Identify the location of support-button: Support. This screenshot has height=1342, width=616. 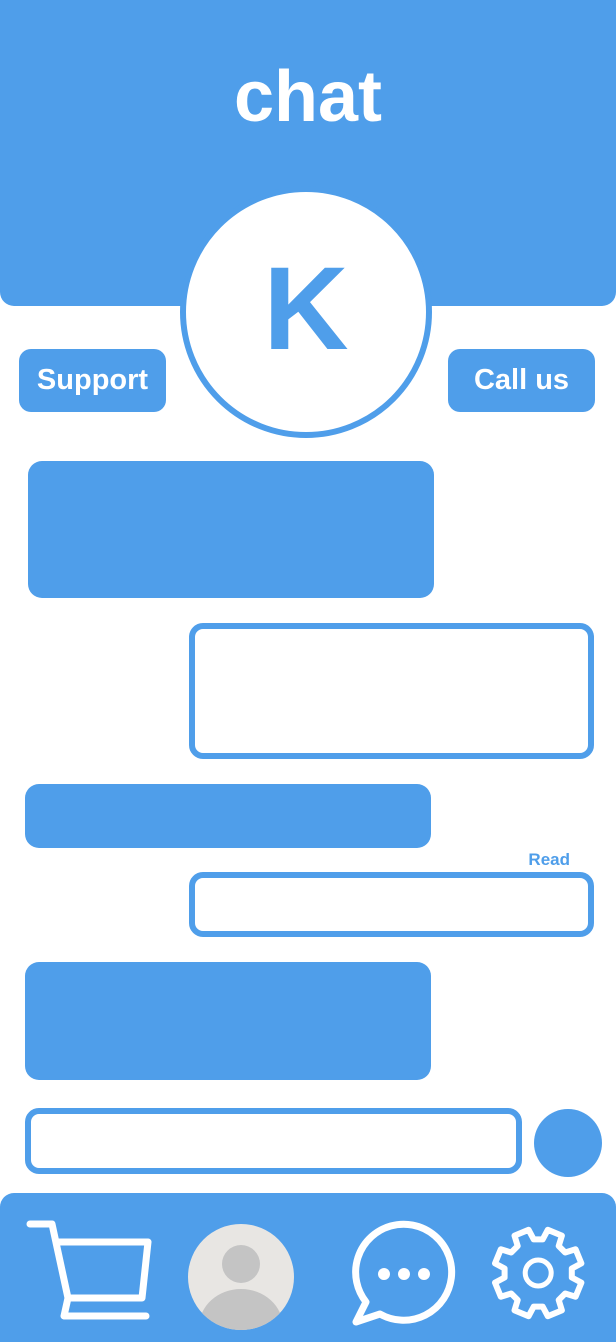
(92, 380).